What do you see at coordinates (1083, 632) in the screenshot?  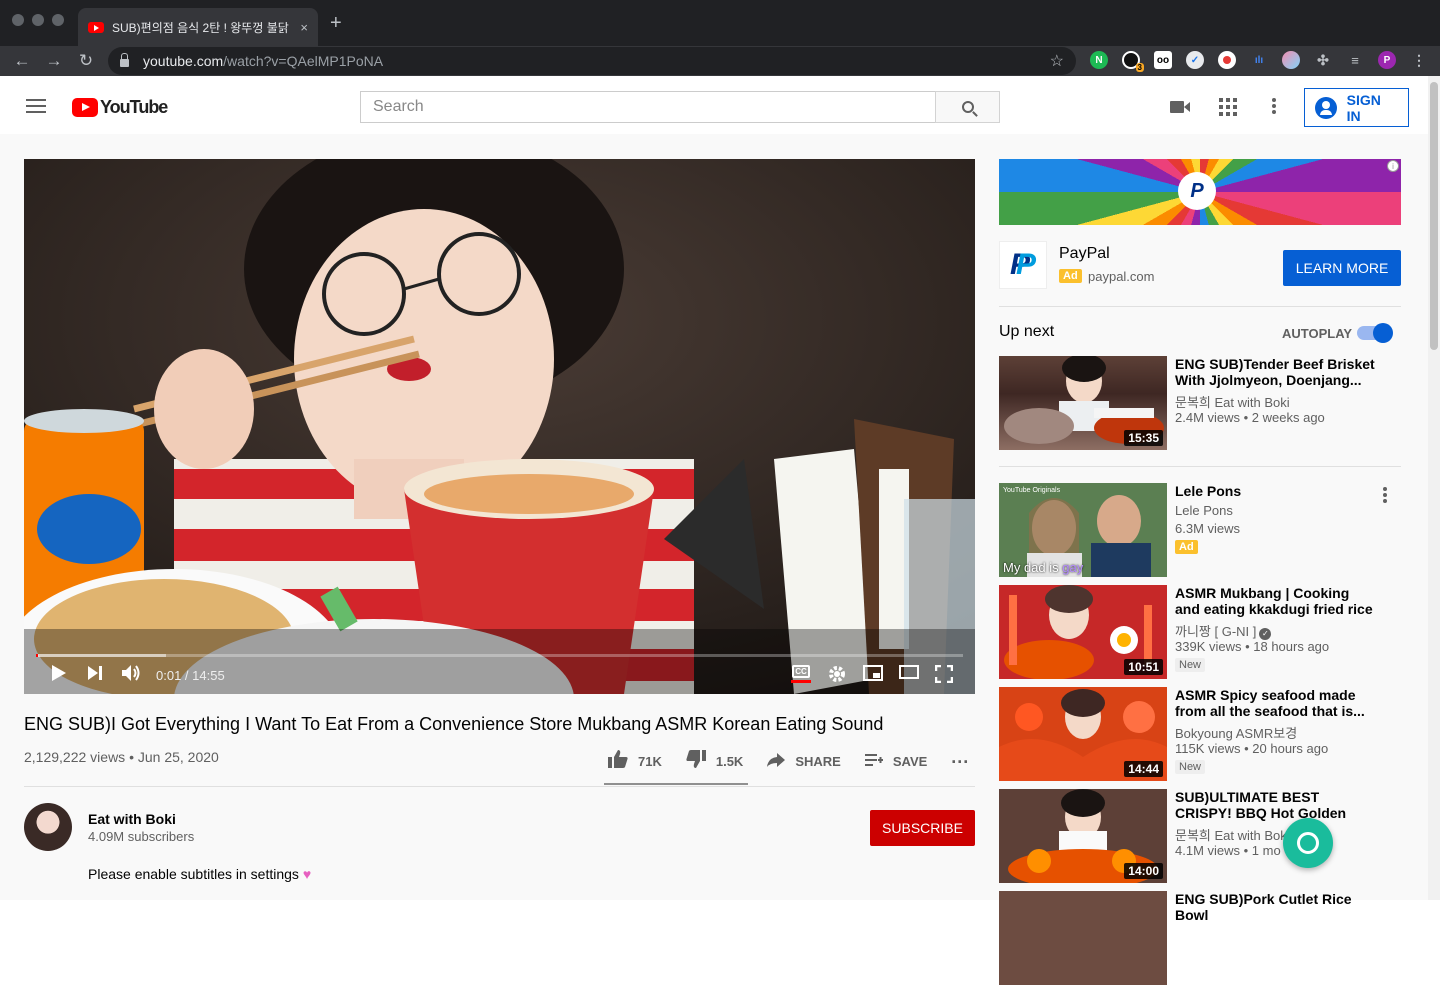 I see `video-thumbnail: 10:51` at bounding box center [1083, 632].